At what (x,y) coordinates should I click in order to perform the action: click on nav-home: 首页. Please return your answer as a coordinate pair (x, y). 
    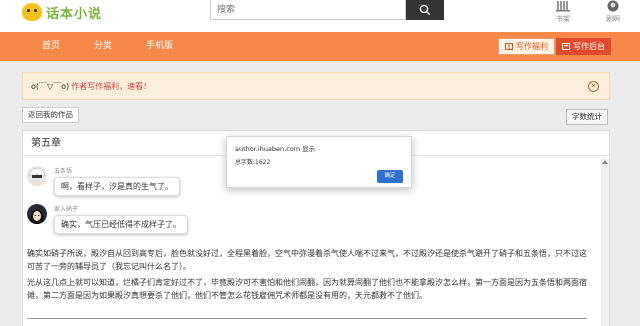
    Looking at the image, I should click on (51, 46).